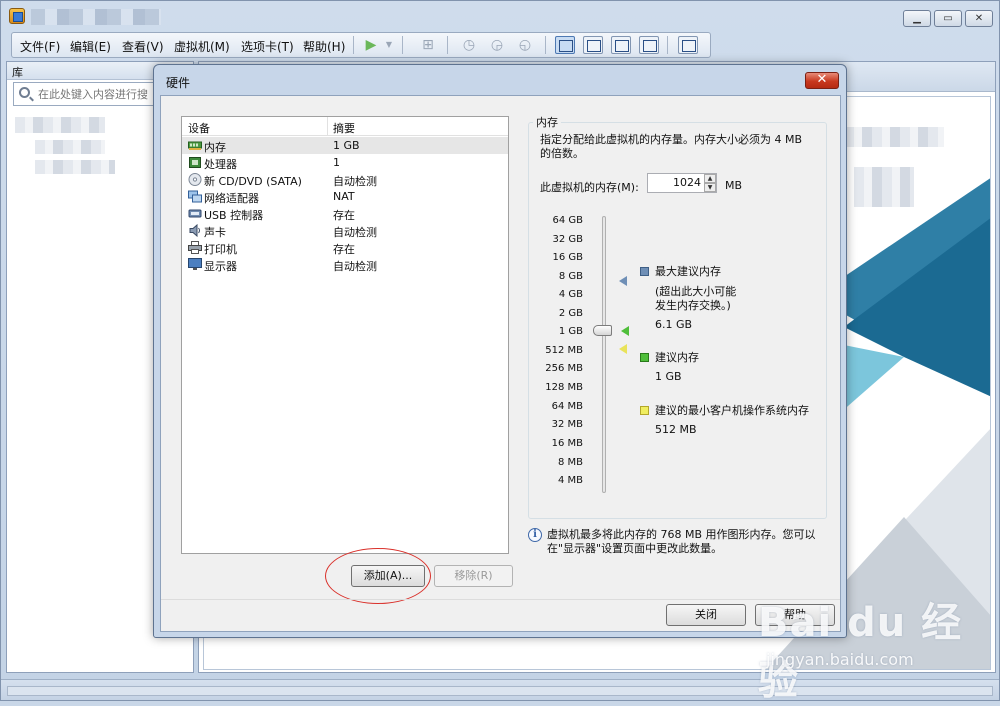  What do you see at coordinates (706, 615) in the screenshot?
I see `close-dialog-button: 关闭` at bounding box center [706, 615].